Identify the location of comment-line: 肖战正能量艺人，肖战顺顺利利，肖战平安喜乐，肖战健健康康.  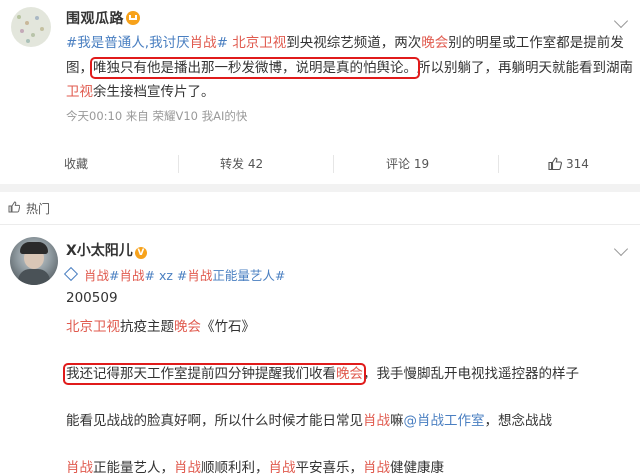
(255, 466).